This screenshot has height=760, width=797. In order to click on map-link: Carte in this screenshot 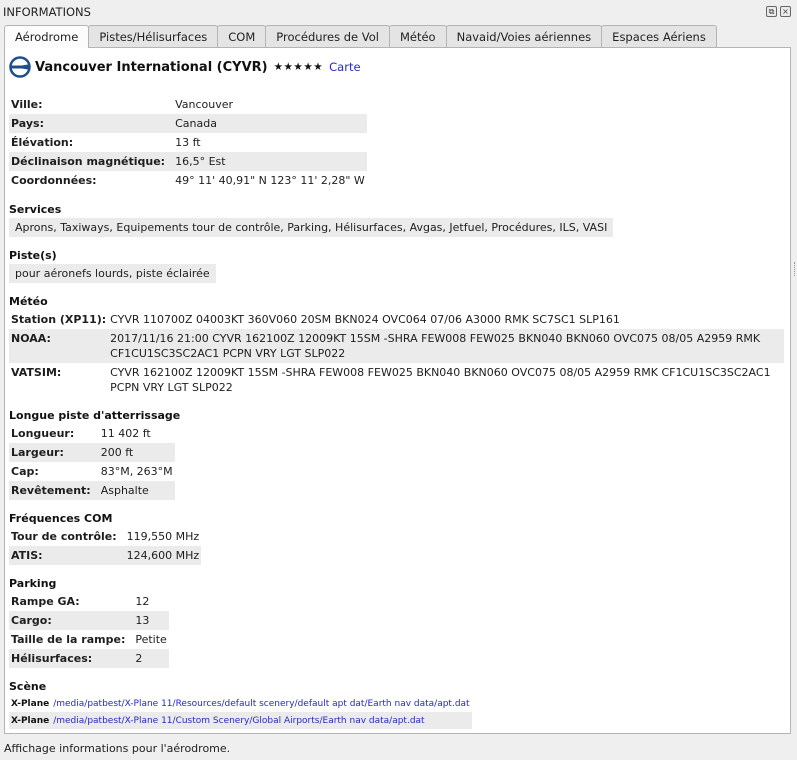, I will do `click(344, 67)`.